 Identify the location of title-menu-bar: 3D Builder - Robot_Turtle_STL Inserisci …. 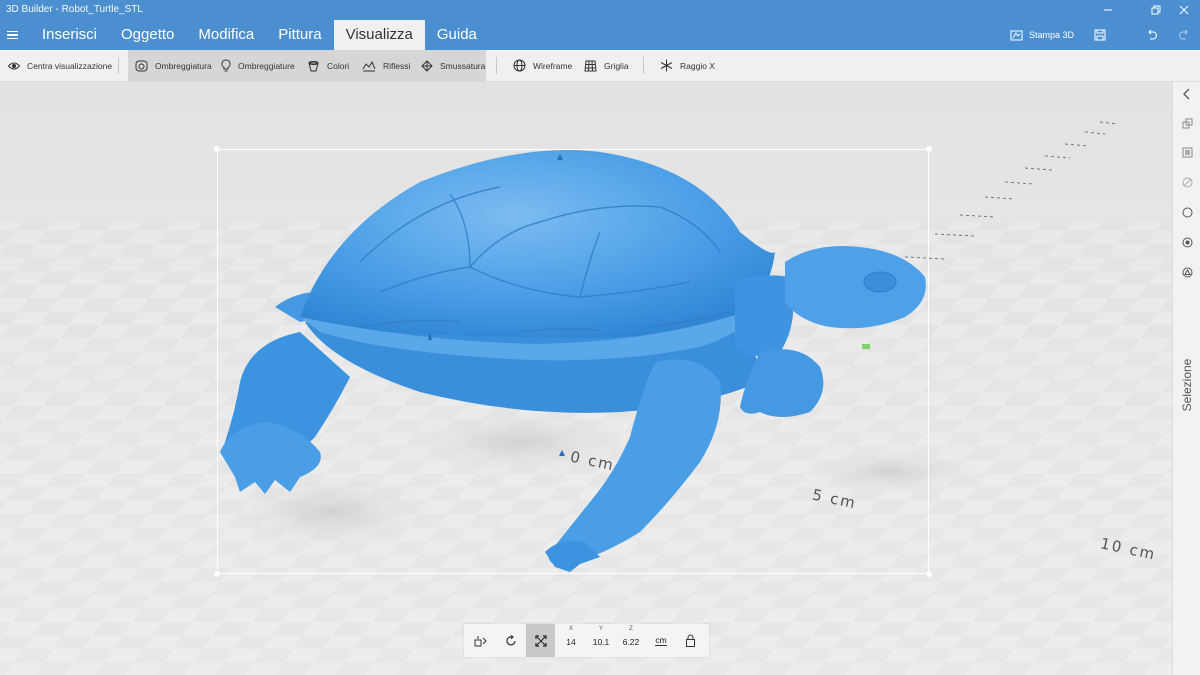
(600, 25).